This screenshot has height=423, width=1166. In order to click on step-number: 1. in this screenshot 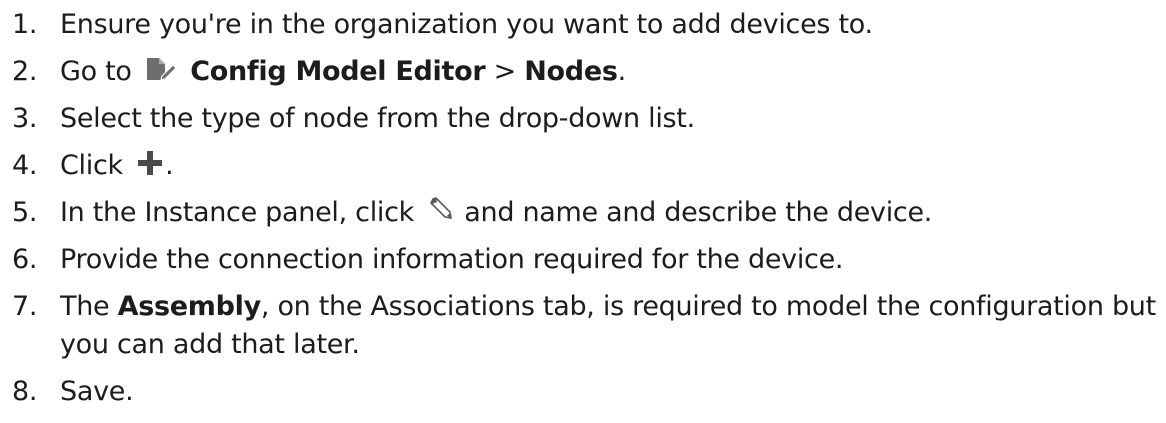, I will do `click(25, 24)`.